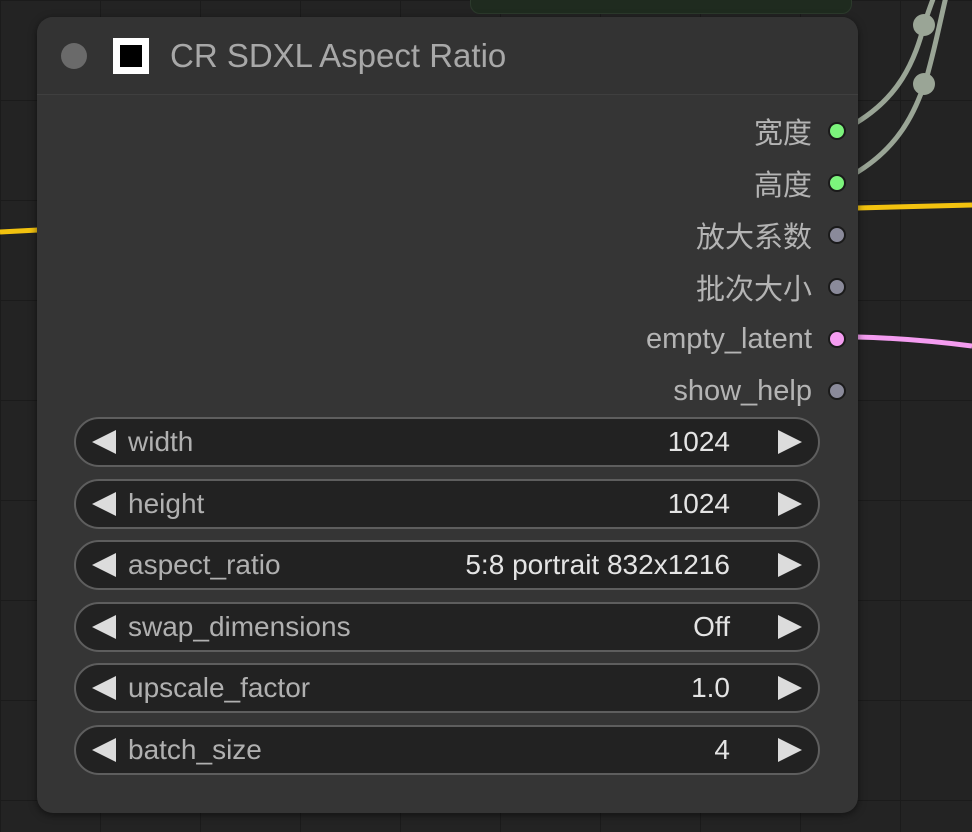 Image resolution: width=972 pixels, height=832 pixels. Describe the element at coordinates (914, 206) in the screenshot. I see `link-yellow-right` at that location.